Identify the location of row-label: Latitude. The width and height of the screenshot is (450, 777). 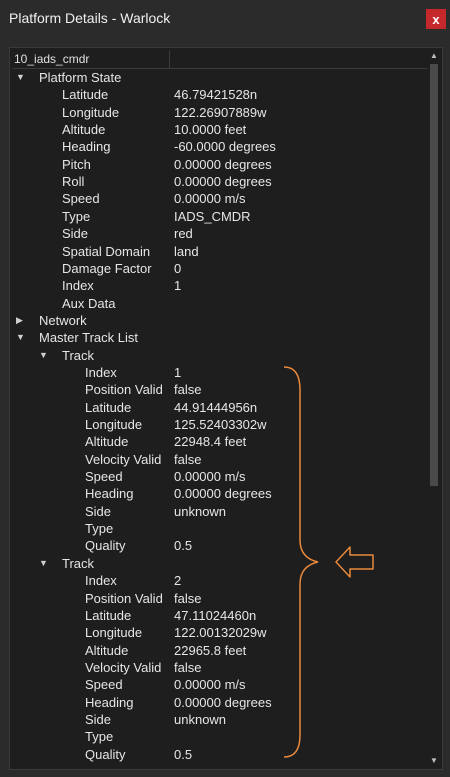
(85, 95).